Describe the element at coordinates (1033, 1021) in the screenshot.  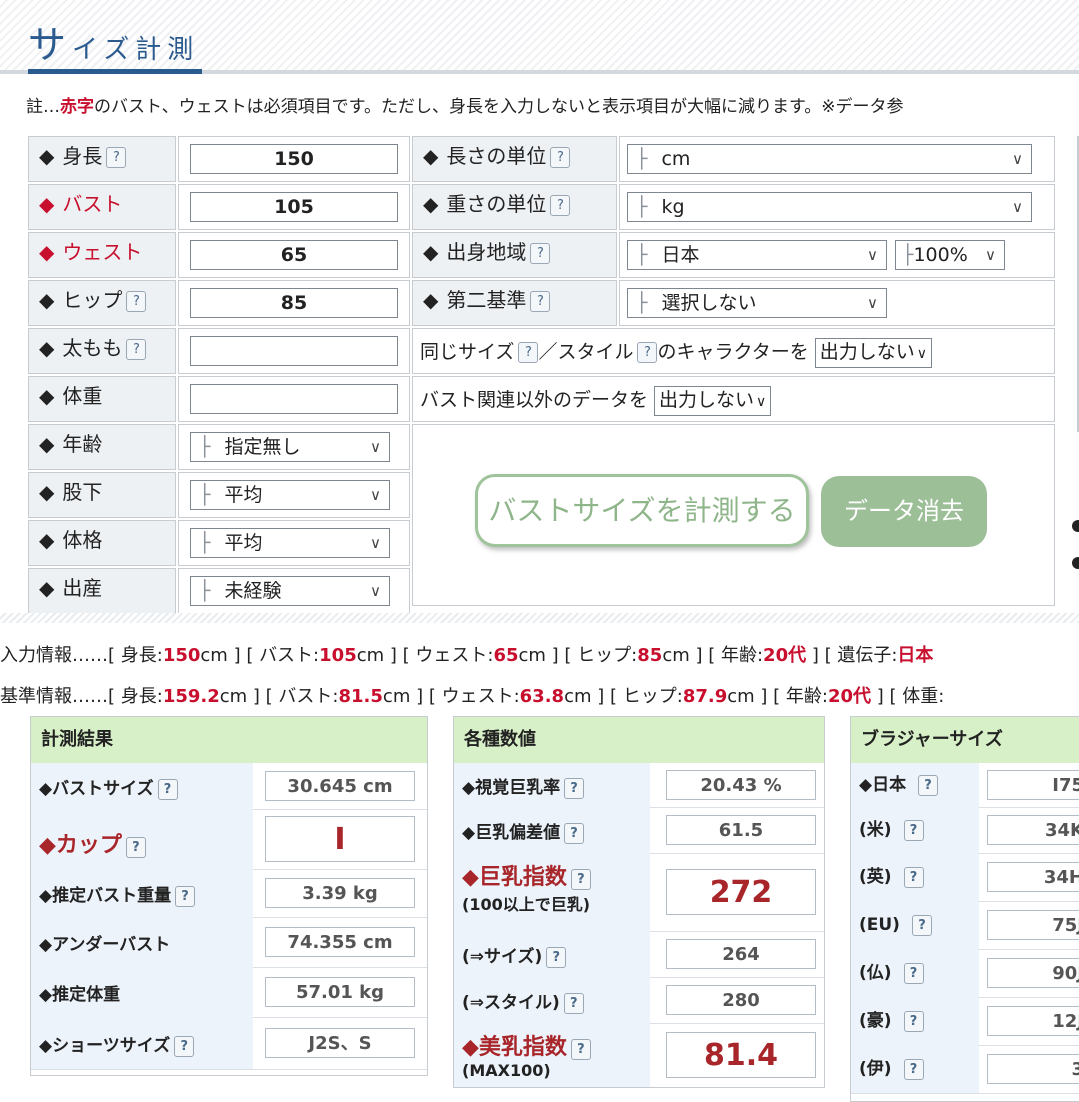
I see `bra-value: 12J` at that location.